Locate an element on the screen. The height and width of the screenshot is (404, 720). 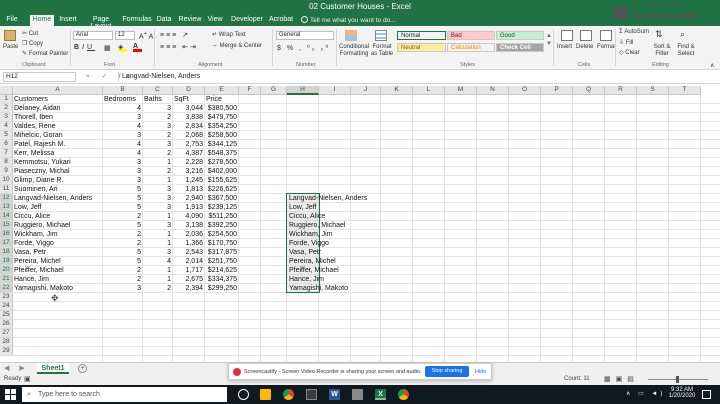
cell-price: $214,625 is located at coordinates (222, 270).